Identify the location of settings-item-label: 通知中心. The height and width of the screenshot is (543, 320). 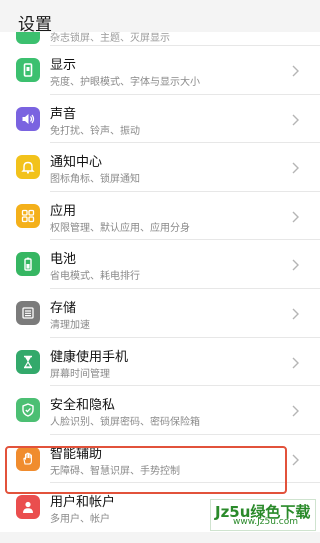
(76, 163).